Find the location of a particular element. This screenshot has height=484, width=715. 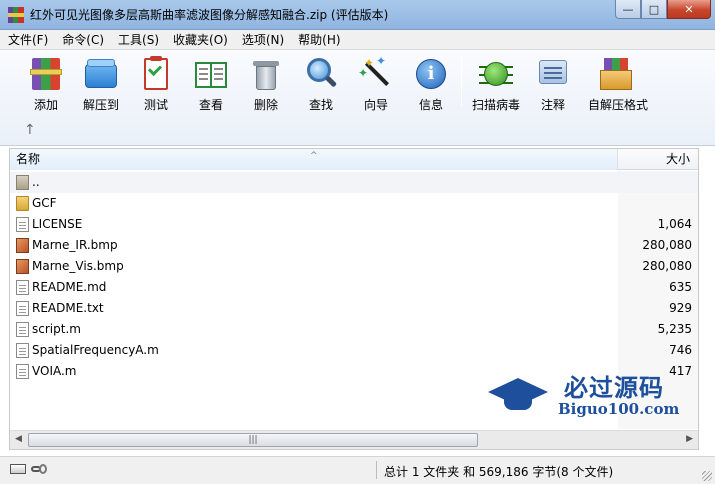

file-name: GCF is located at coordinates (44, 203).